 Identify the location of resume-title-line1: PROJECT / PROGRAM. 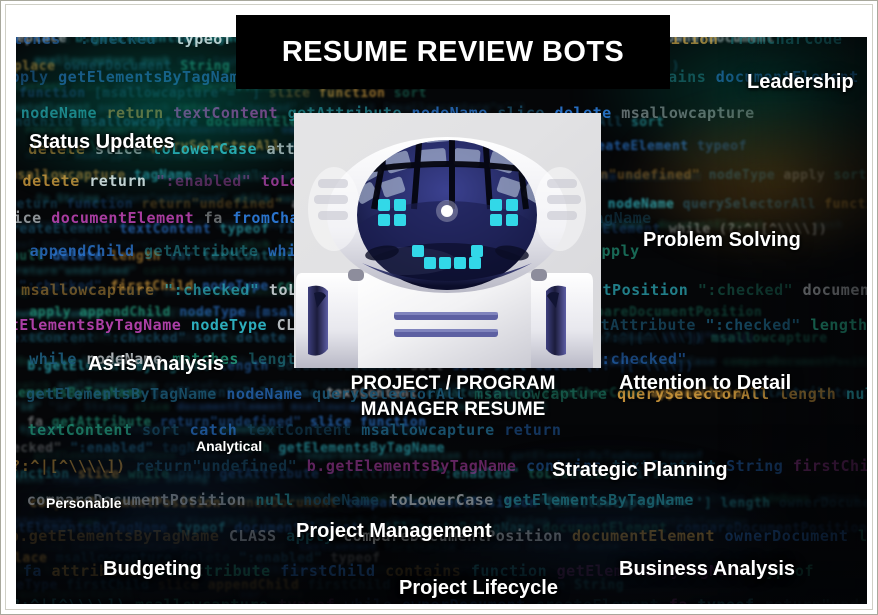
(453, 383).